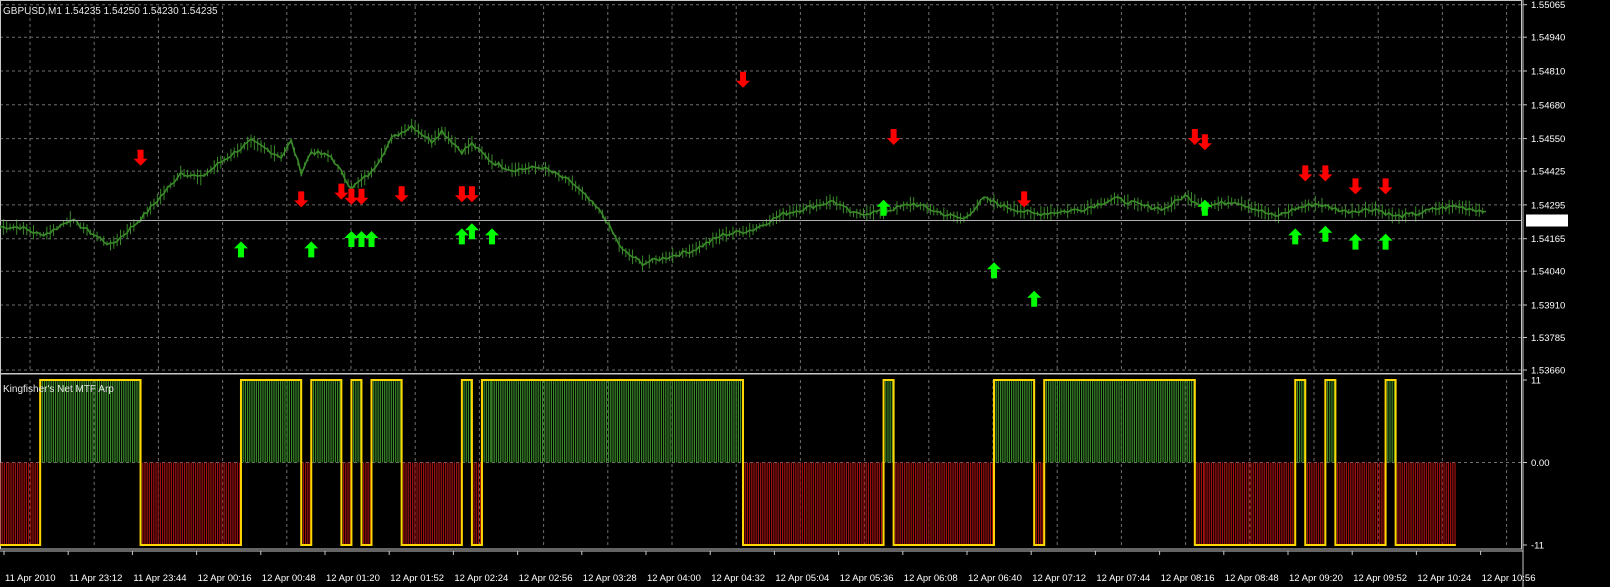  Describe the element at coordinates (1548, 306) in the screenshot. I see `y-tick-label: 1.53910` at that location.